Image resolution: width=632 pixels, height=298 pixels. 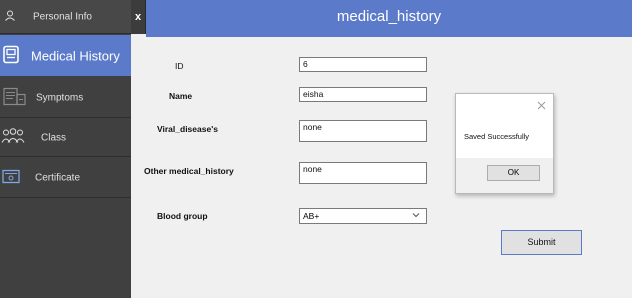 What do you see at coordinates (58, 177) in the screenshot?
I see `sidebar-item-label: Certificate` at bounding box center [58, 177].